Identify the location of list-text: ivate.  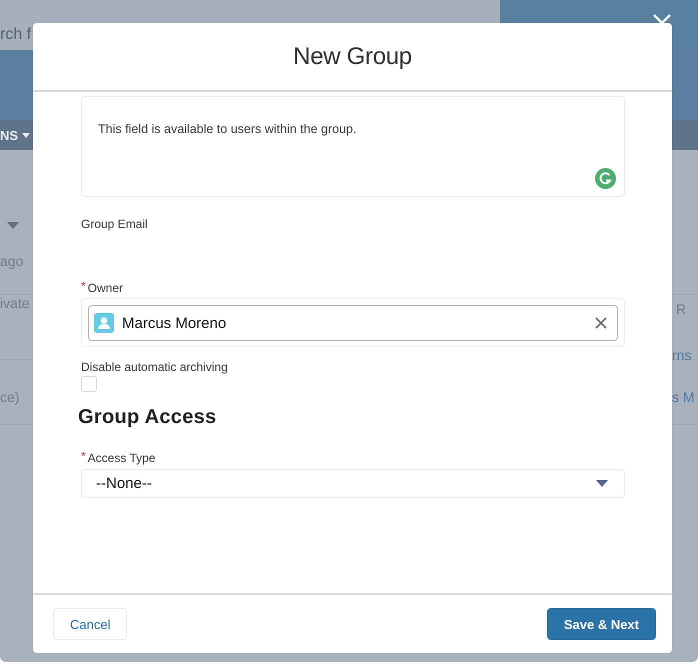
(15, 303).